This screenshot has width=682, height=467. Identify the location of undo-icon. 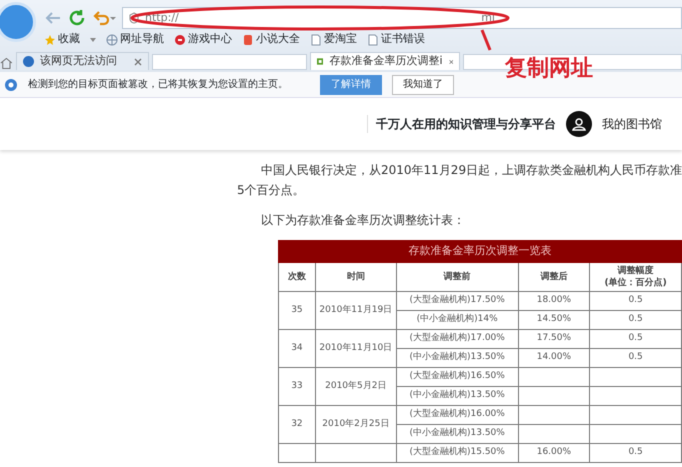
(104, 18).